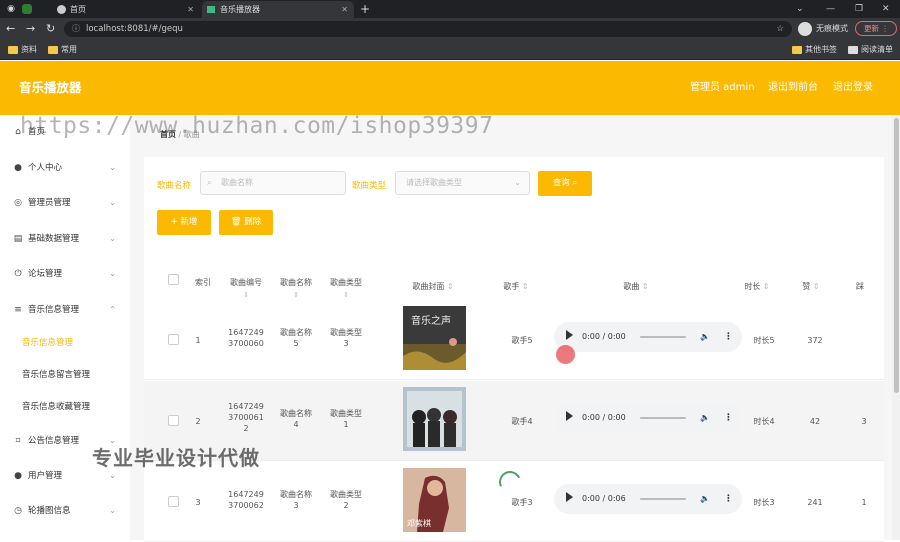  What do you see at coordinates (419, 523) in the screenshot?
I see `cover-title: 邓紫棋` at bounding box center [419, 523].